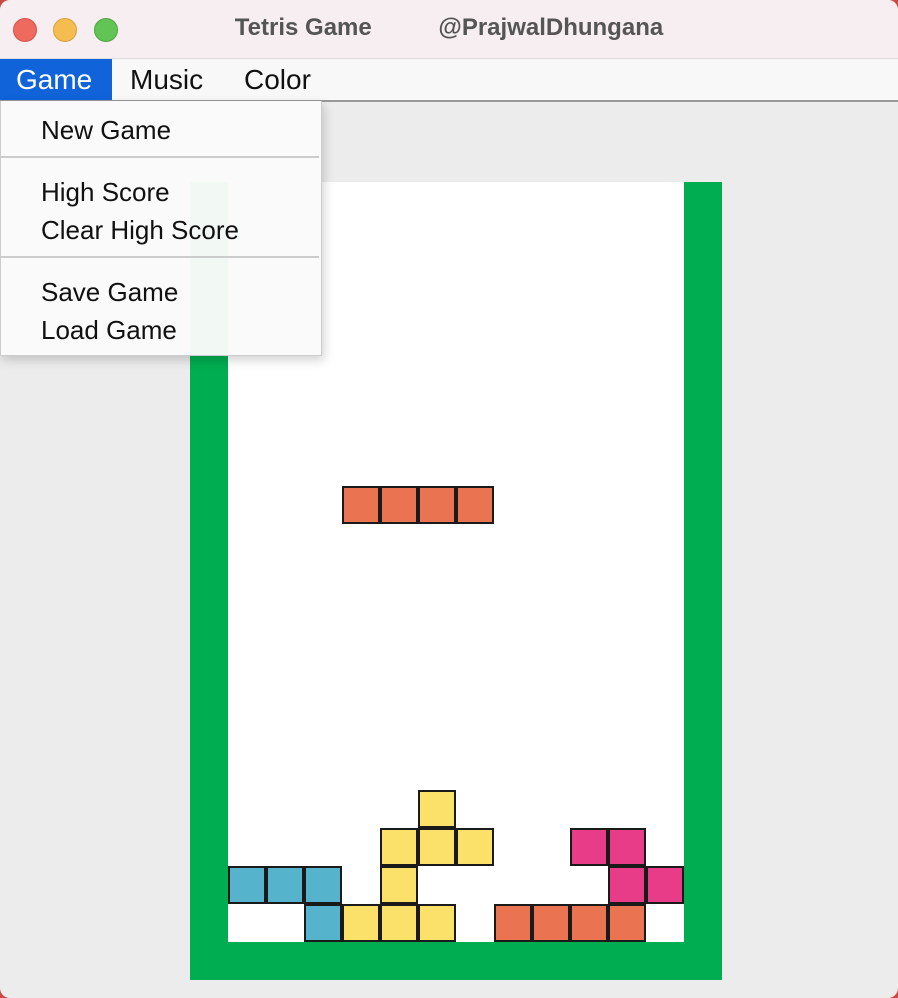 The width and height of the screenshot is (898, 998). I want to click on window-title: Tetris Game @PrajwalDhungana, so click(449, 27).